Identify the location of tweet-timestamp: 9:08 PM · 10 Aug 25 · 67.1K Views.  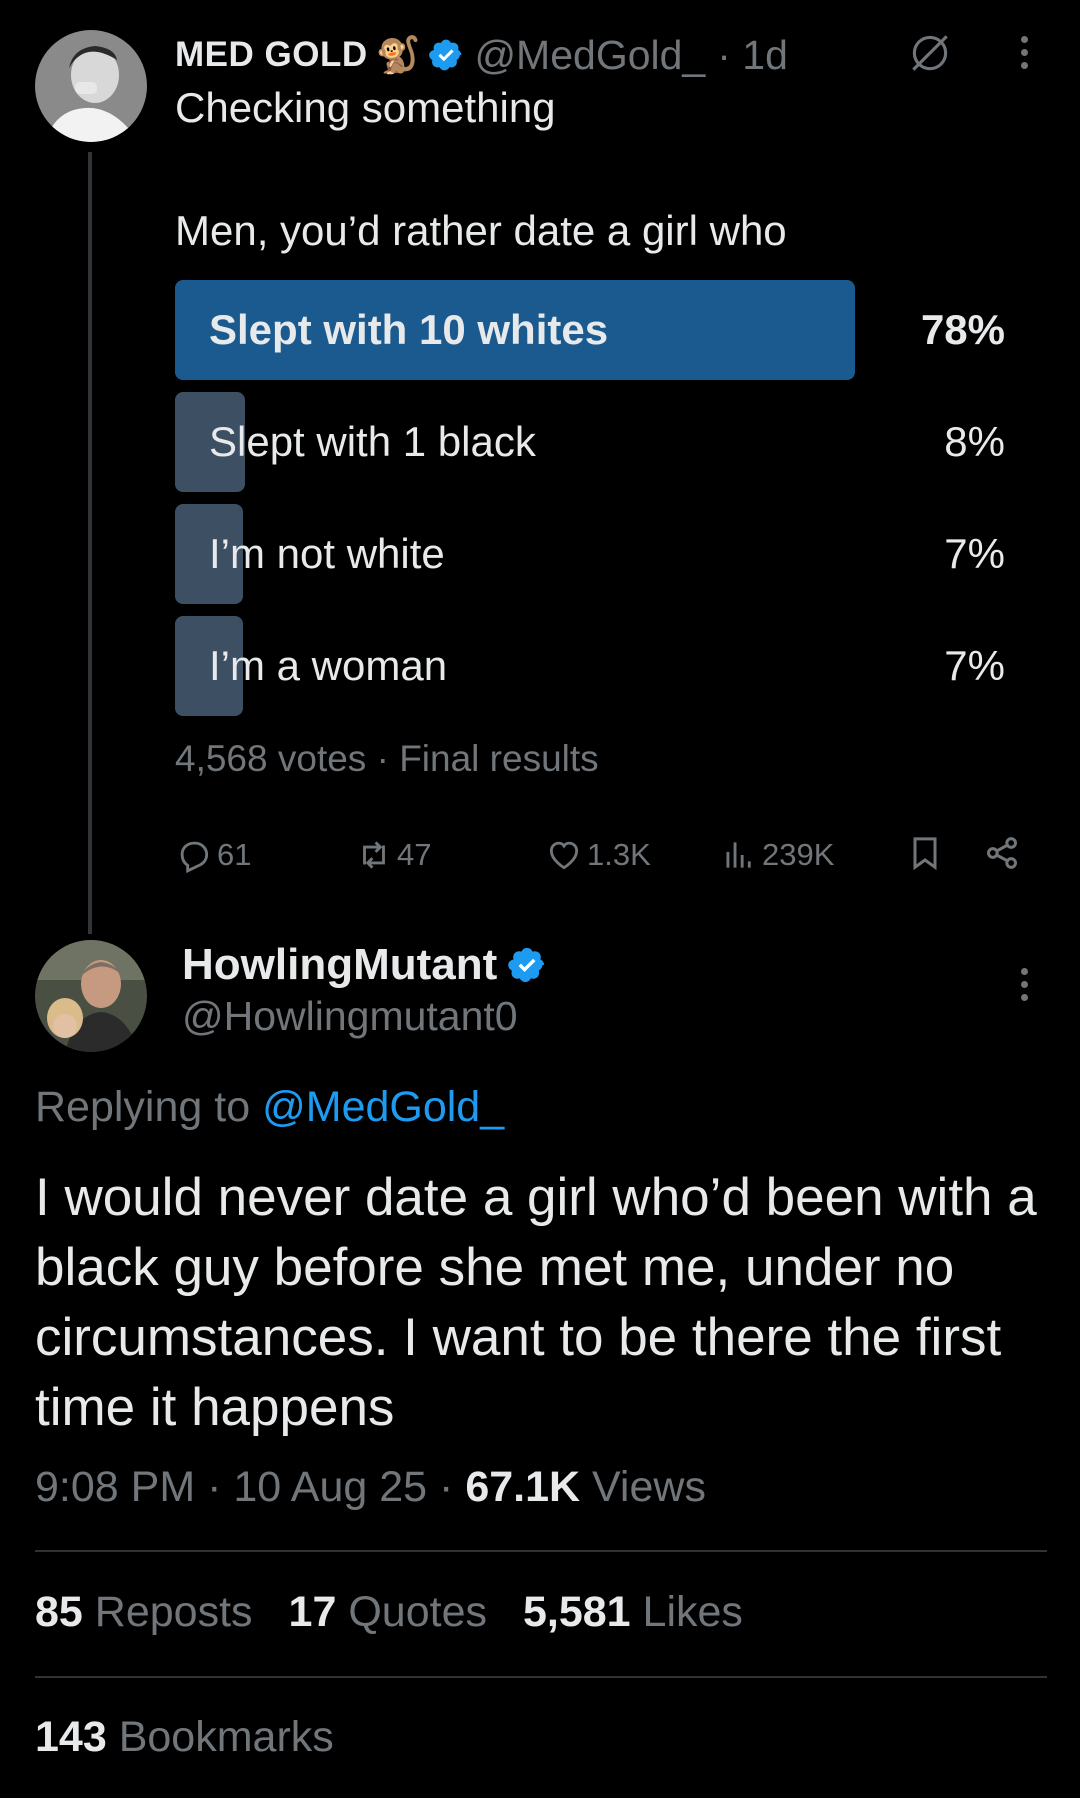
(370, 1487).